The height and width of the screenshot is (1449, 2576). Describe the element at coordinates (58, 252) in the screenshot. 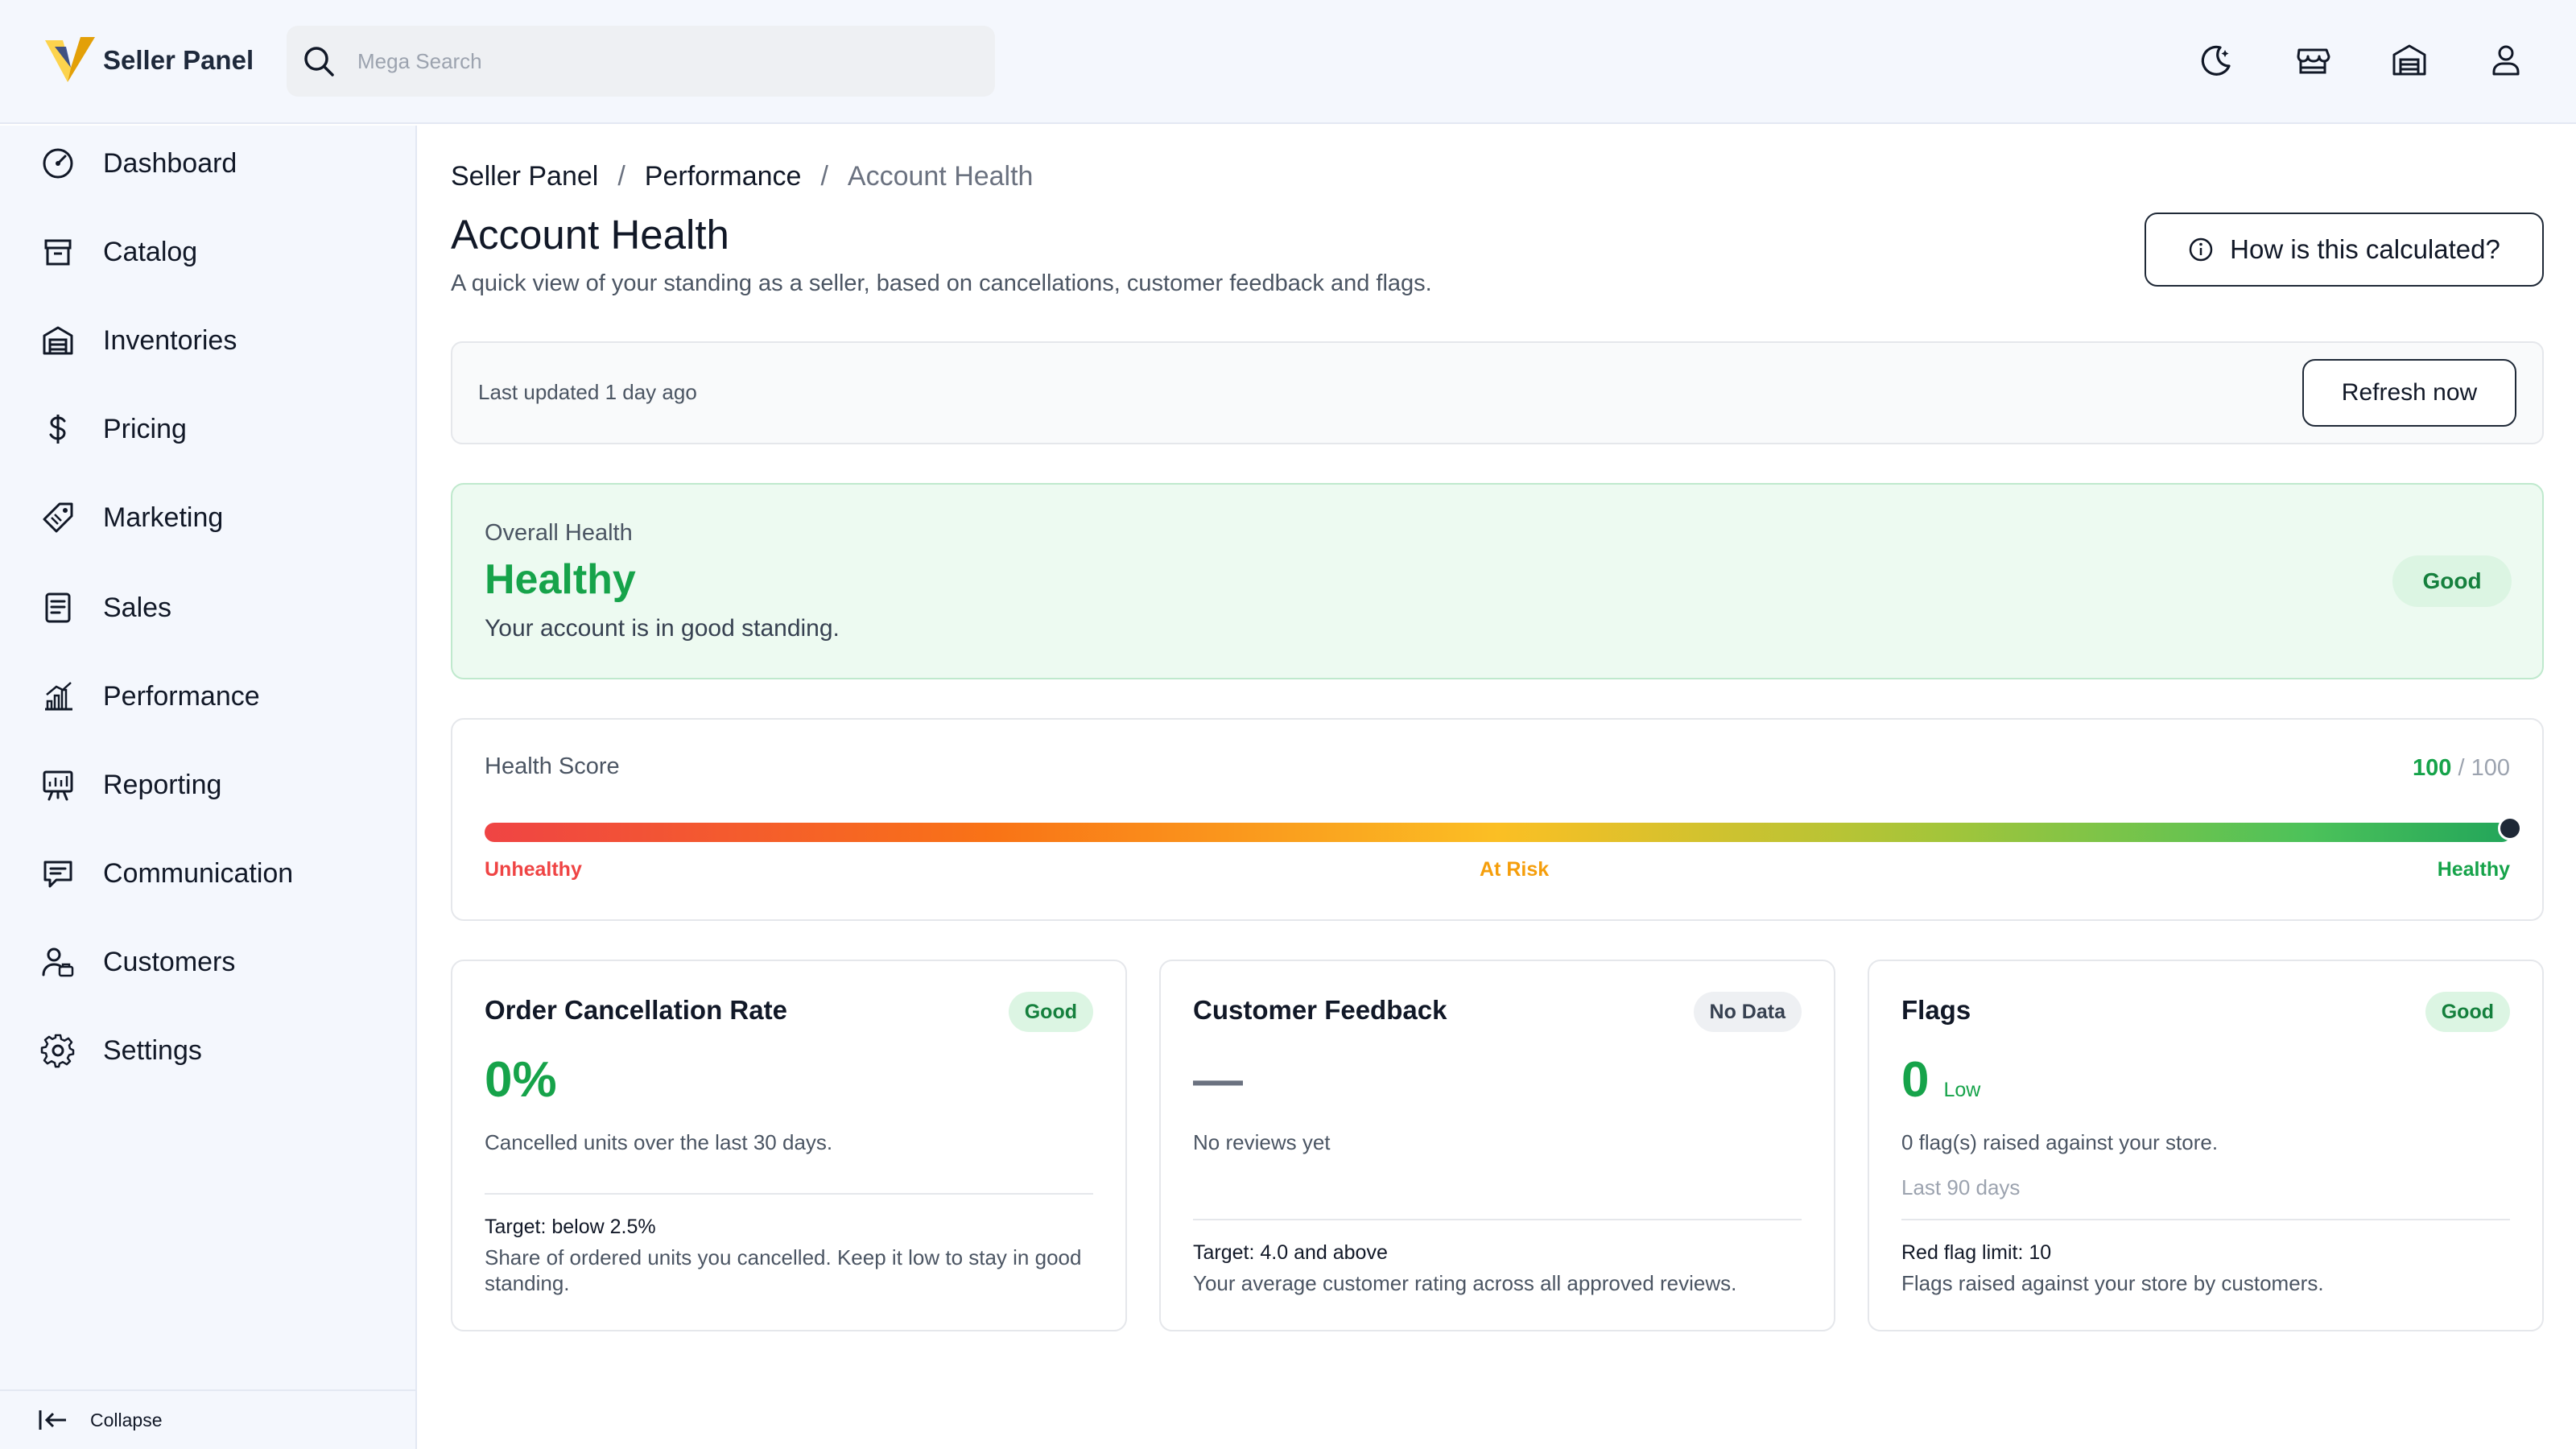

I see `box-icon` at that location.